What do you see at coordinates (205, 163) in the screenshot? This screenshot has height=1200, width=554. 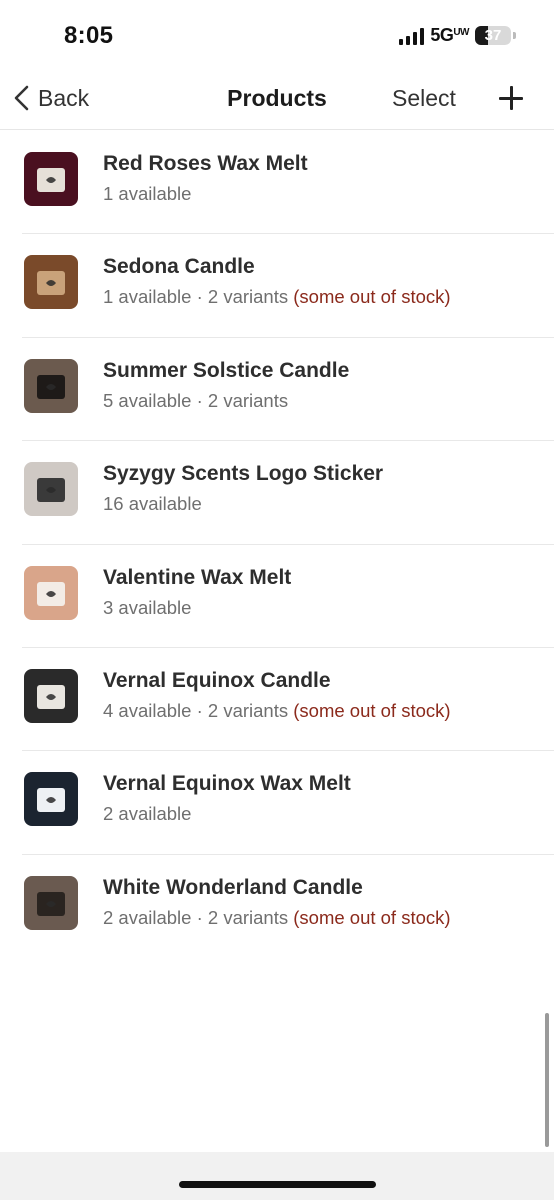 I see `product-name: Red Roses Wax Melt` at bounding box center [205, 163].